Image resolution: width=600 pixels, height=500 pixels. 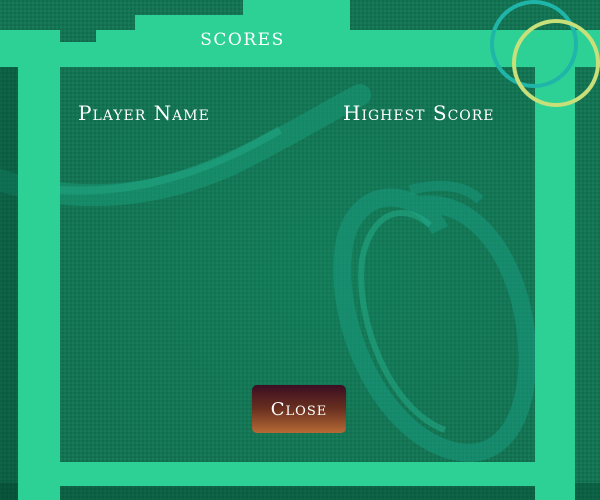 What do you see at coordinates (9, 283) in the screenshot?
I see `frame-shadow-left` at bounding box center [9, 283].